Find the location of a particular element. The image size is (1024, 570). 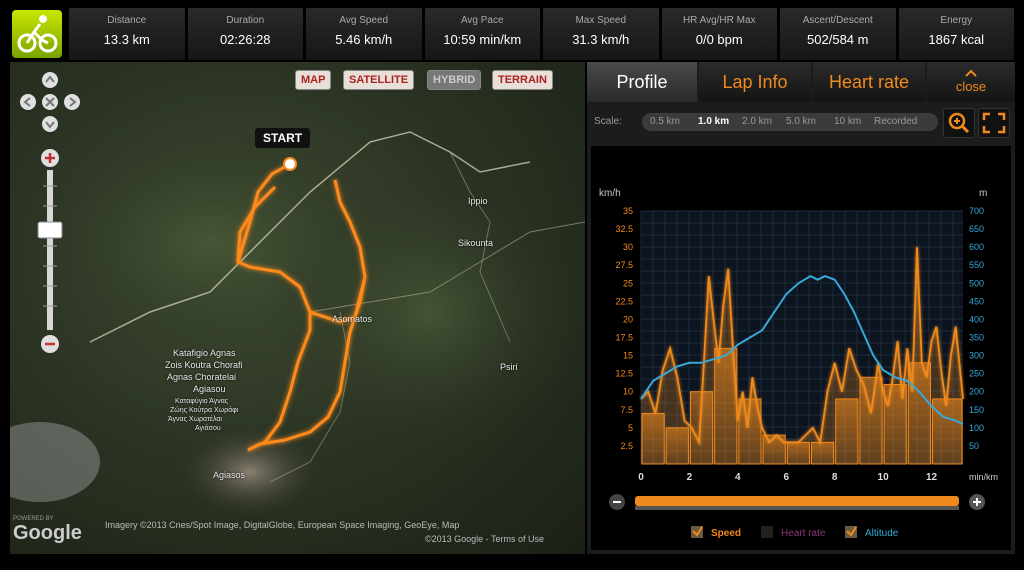

terrain-type-button: TERRAIN is located at coordinates (522, 80).